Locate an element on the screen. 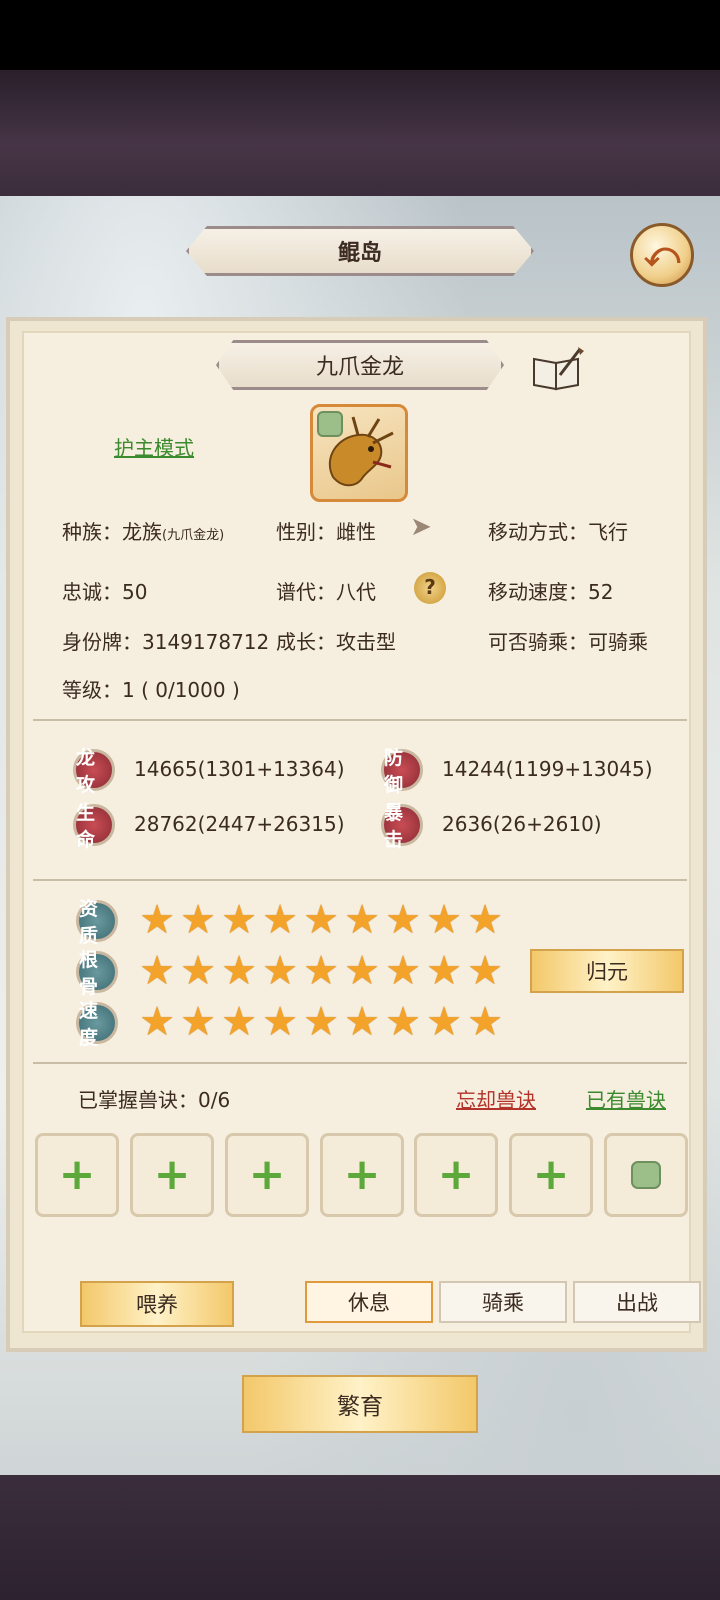  pet-name-banner: 九爪金龙 is located at coordinates (360, 365).